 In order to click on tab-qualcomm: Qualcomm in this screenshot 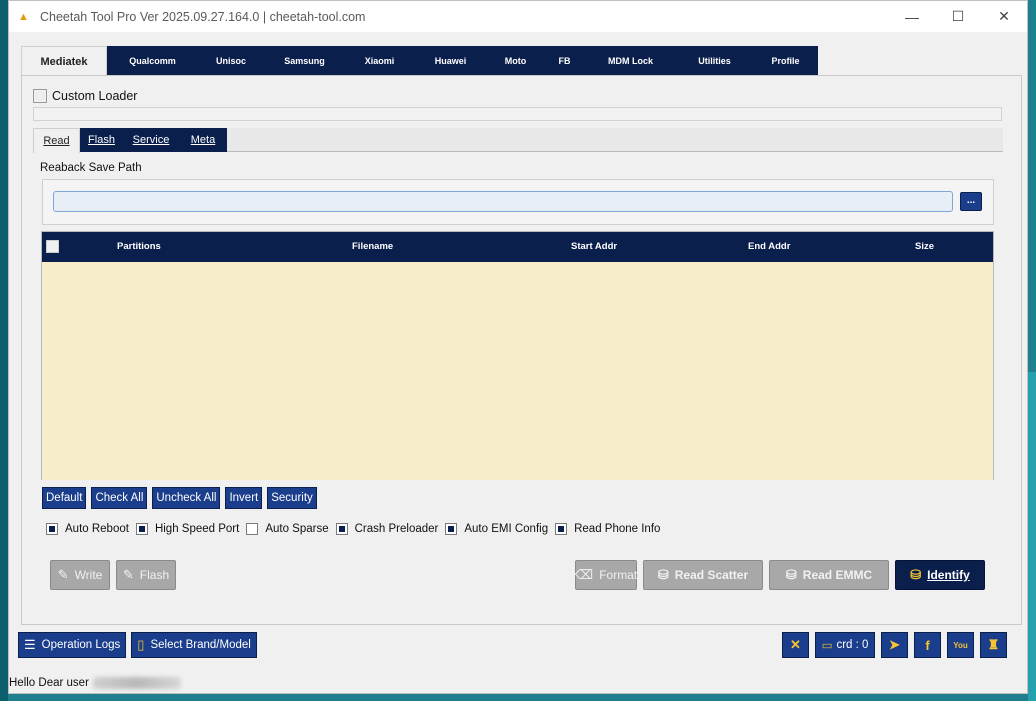, I will do `click(152, 60)`.